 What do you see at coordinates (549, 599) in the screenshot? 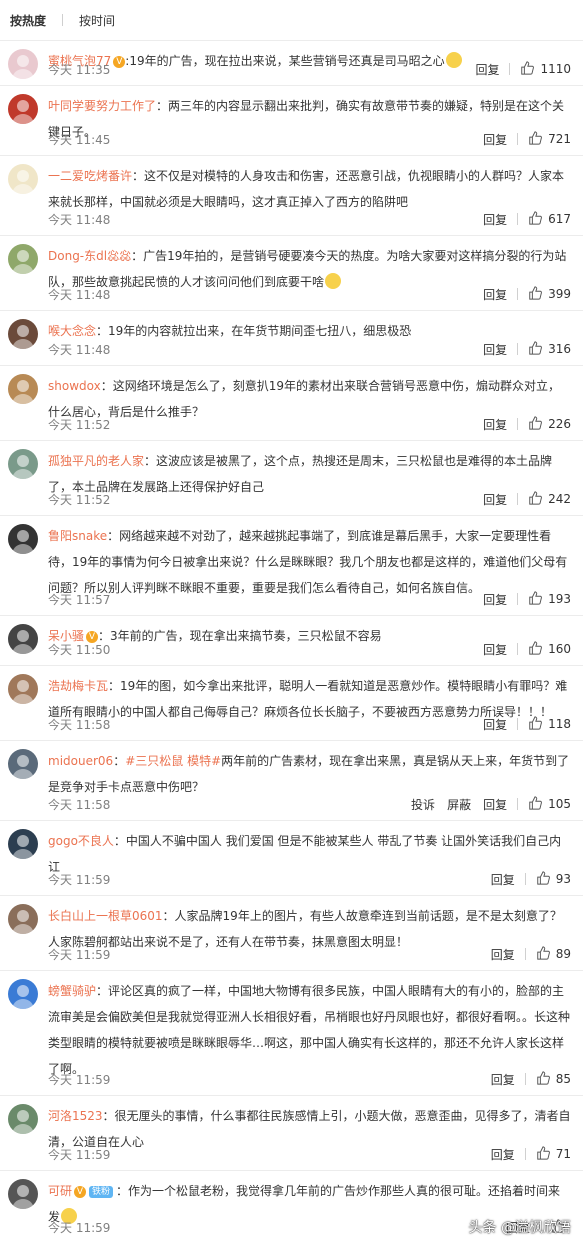
I see `like-button: 193` at bounding box center [549, 599].